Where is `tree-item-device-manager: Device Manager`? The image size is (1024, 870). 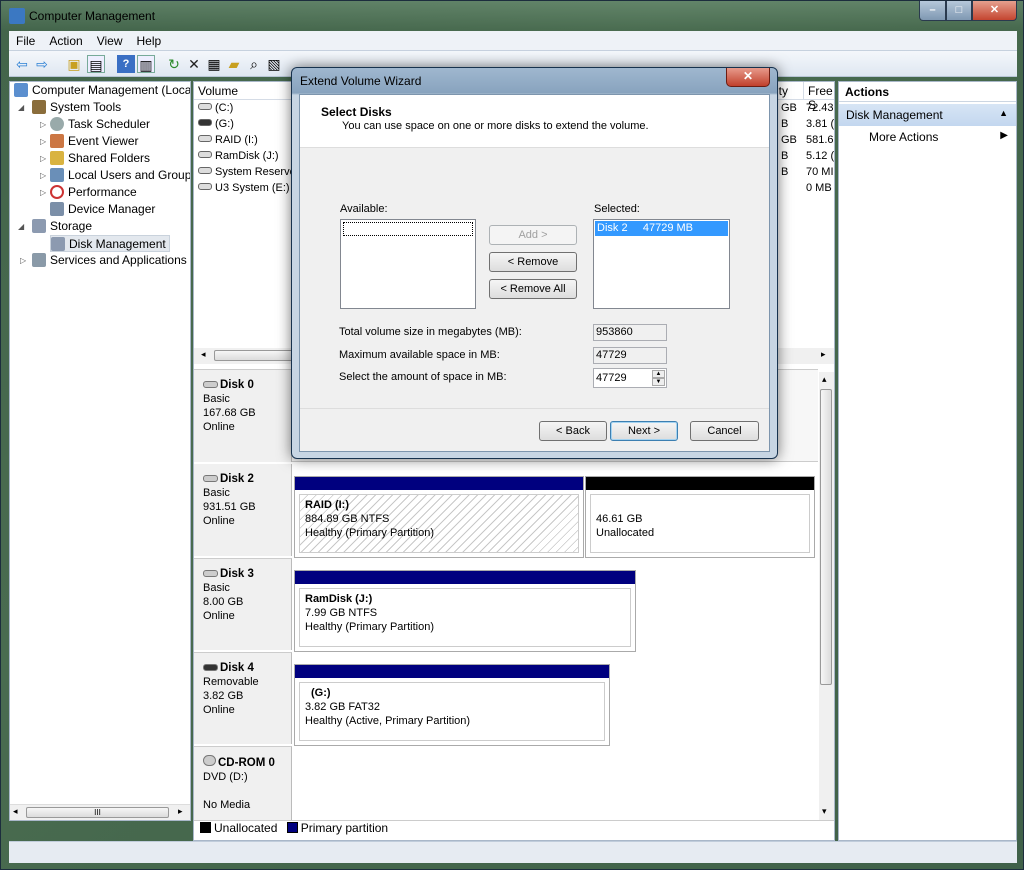 tree-item-device-manager: Device Manager is located at coordinates (102, 209).